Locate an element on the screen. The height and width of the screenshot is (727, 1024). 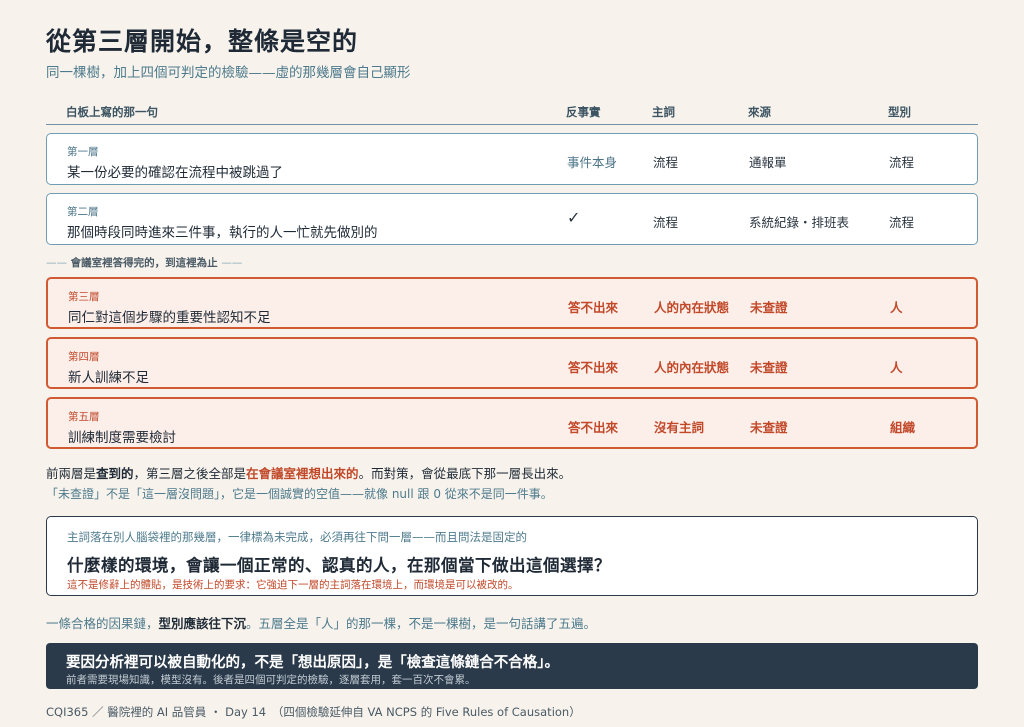
header-counterfactual: 反事實 is located at coordinates (583, 112).